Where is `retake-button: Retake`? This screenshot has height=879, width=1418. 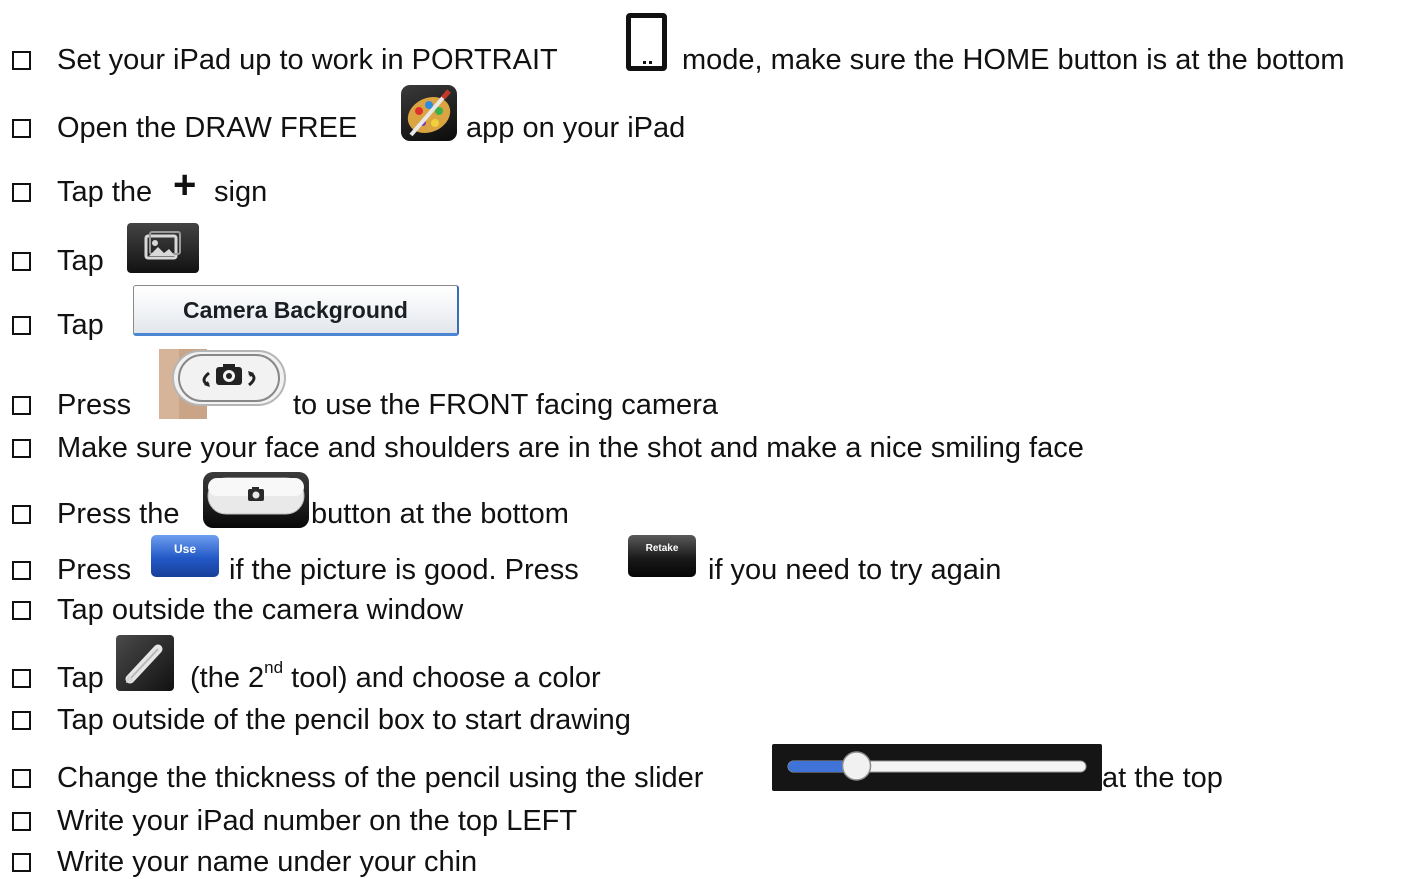
retake-button: Retake is located at coordinates (662, 556).